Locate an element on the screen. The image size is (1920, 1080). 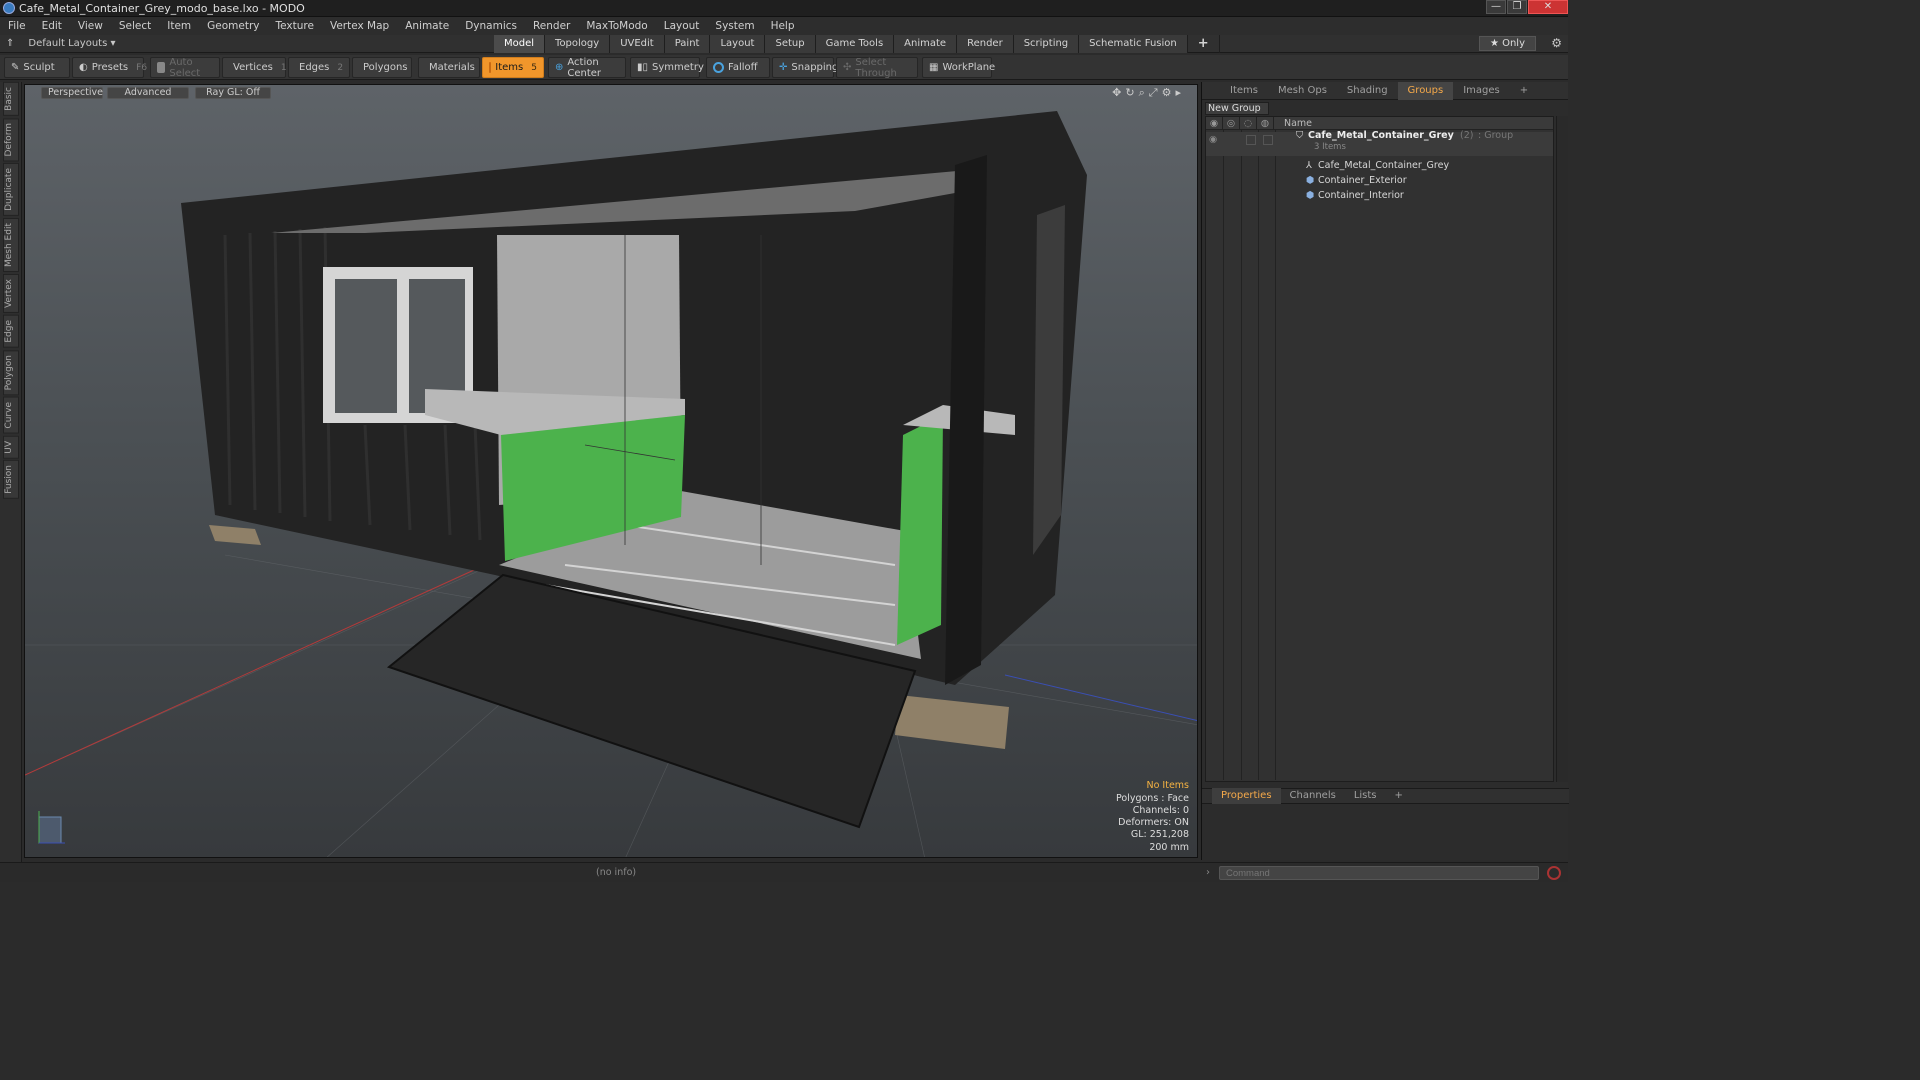
name-column-header: Name is located at coordinates (1293, 123).